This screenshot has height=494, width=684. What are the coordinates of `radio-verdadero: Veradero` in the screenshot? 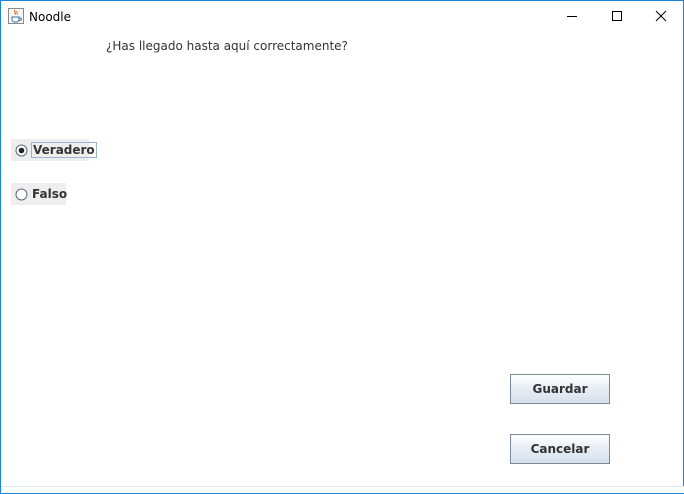 It's located at (54, 150).